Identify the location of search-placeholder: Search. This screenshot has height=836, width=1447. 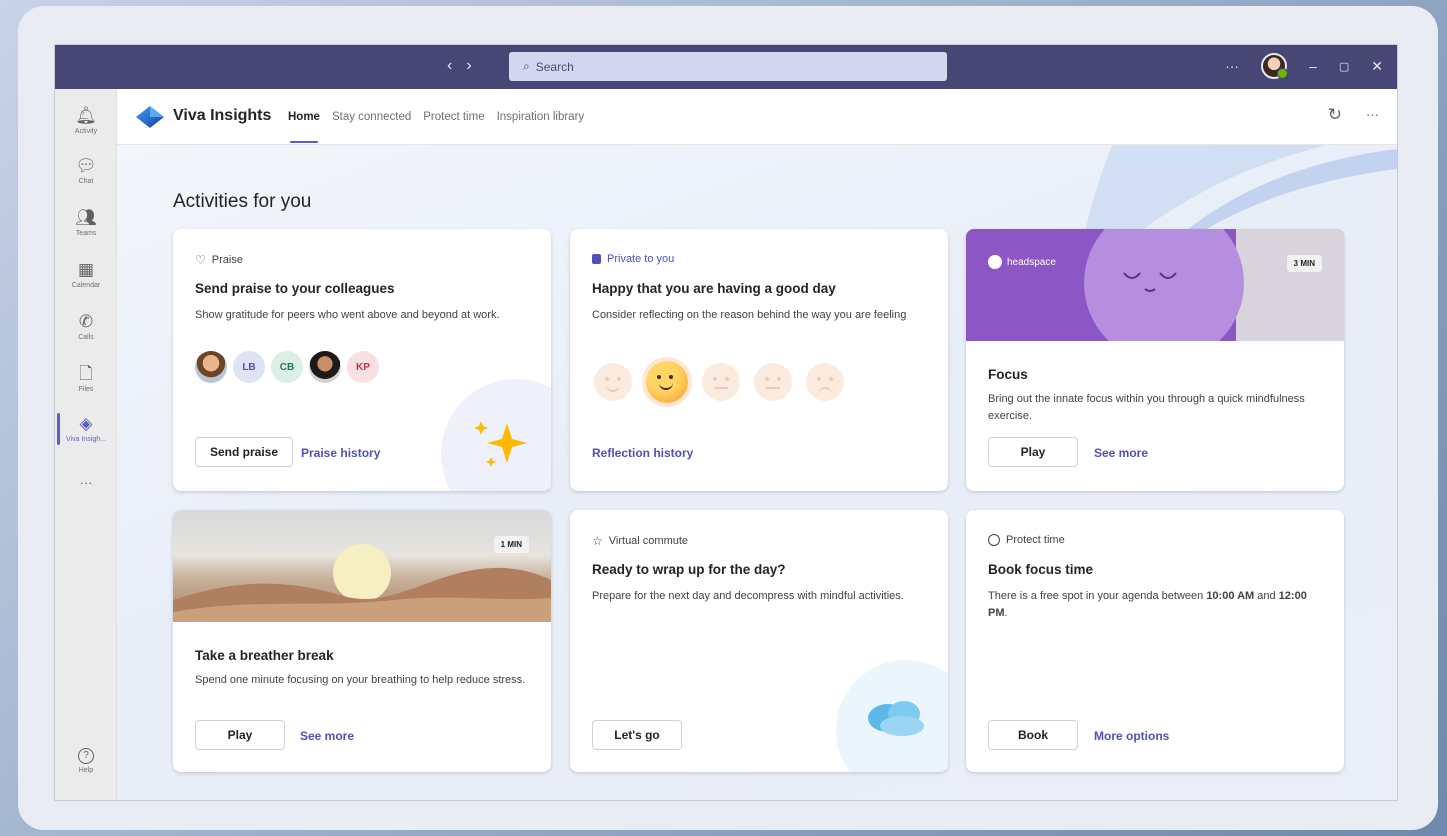
(554, 66).